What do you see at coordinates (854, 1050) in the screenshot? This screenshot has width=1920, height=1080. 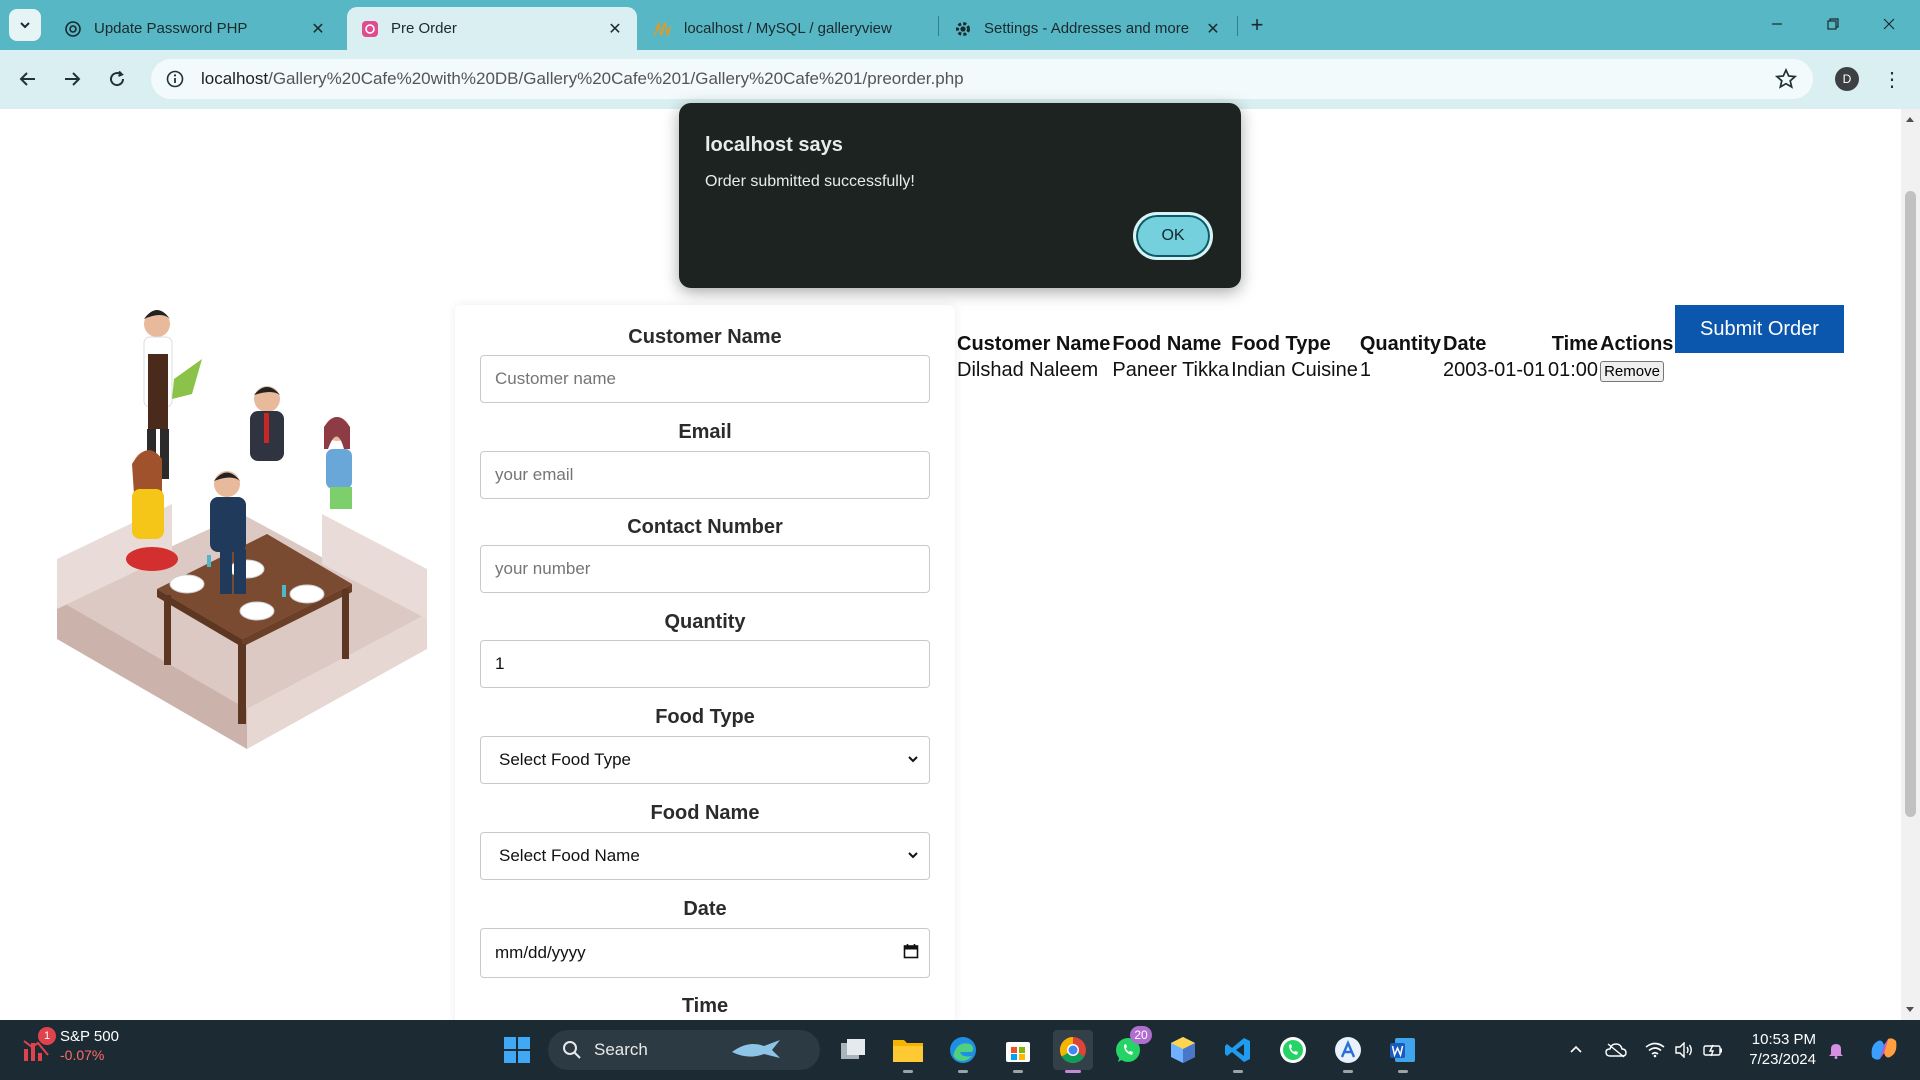 I see `task-view-button` at bounding box center [854, 1050].